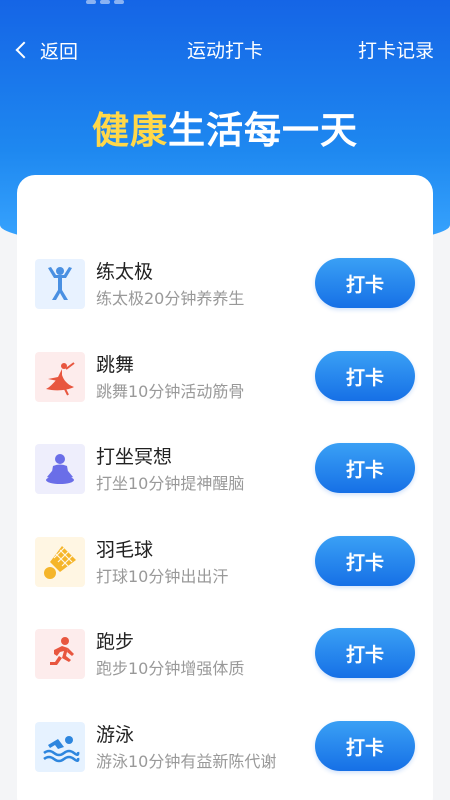 The width and height of the screenshot is (450, 800). I want to click on list-item: 练太极 练太极20分钟养养生 打卡, so click(225, 304).